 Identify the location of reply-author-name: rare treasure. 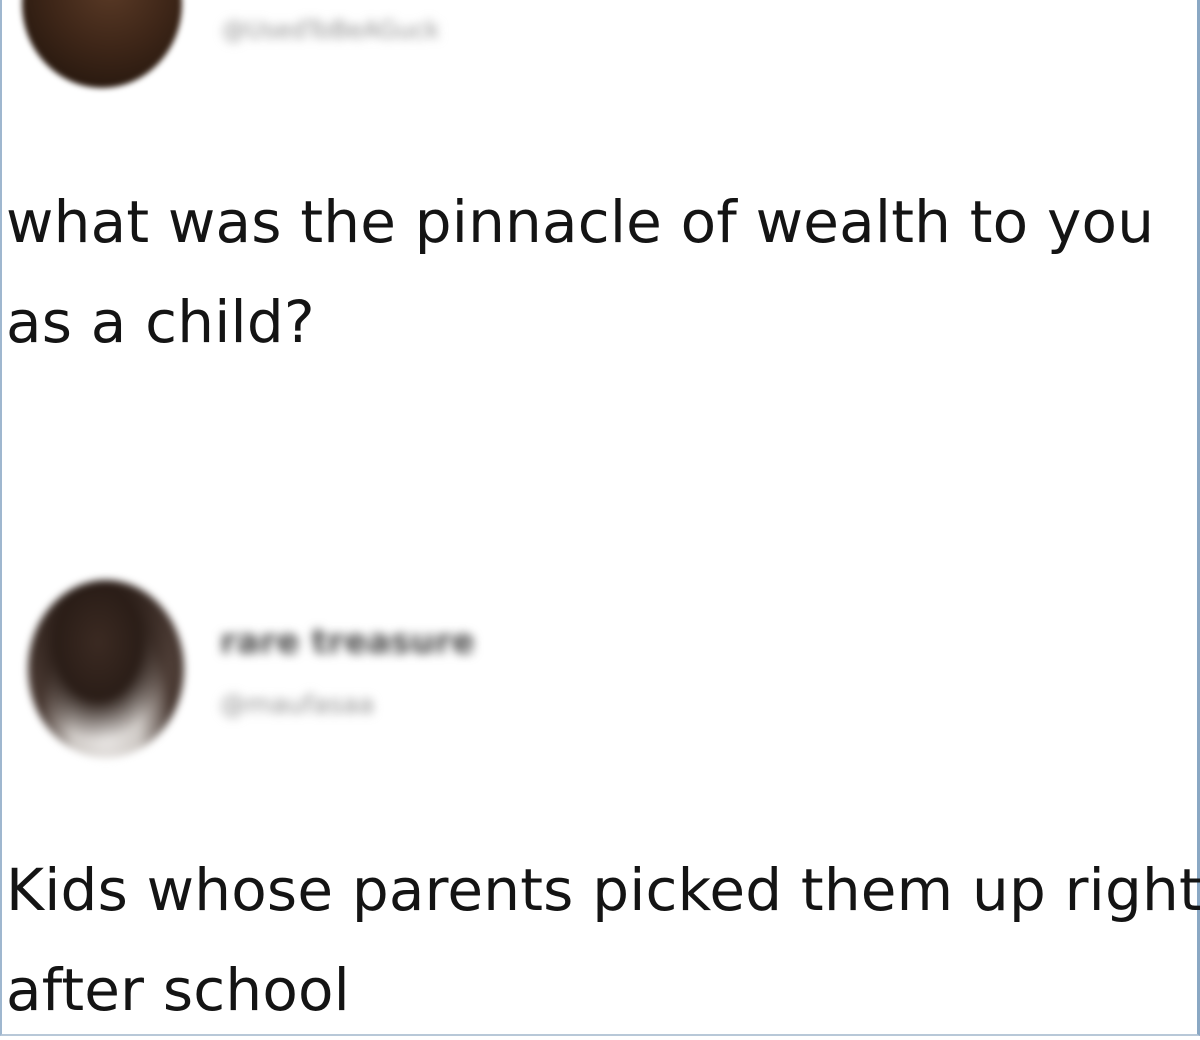
(347, 642).